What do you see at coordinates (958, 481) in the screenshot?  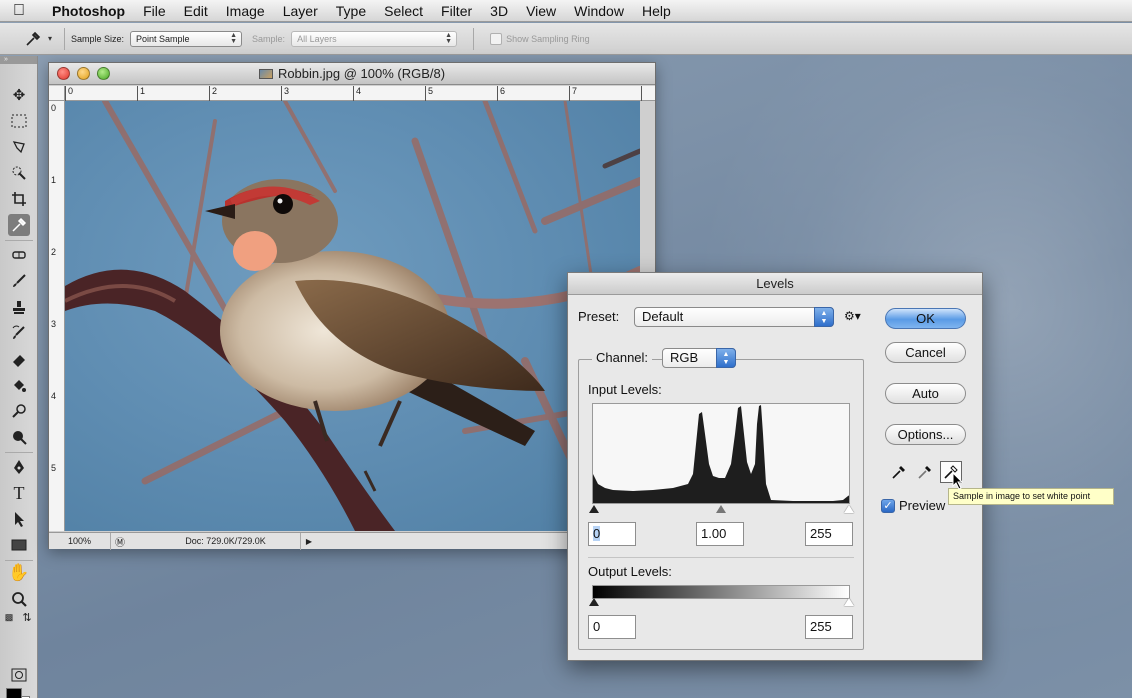 I see `mouse-cursor-icon` at bounding box center [958, 481].